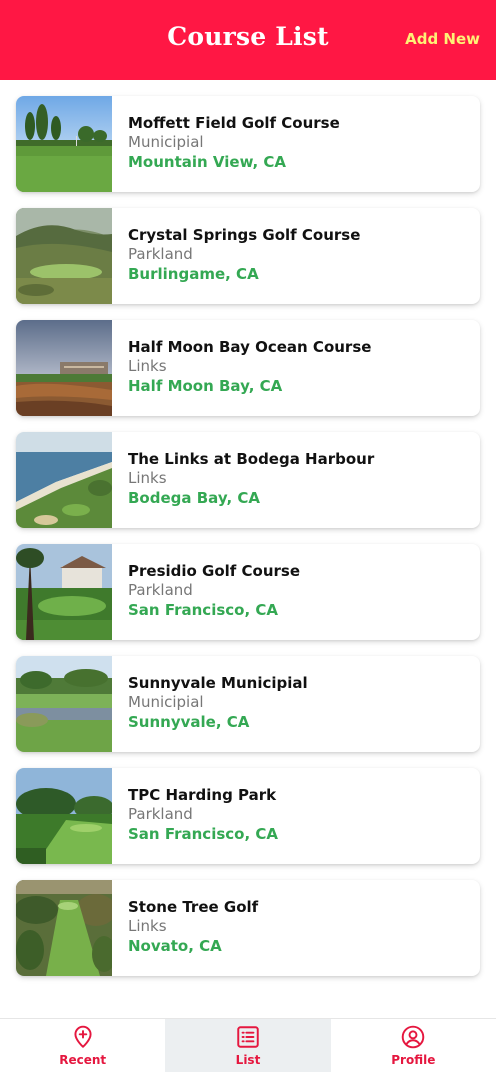 Image resolution: width=496 pixels, height=1072 pixels. I want to click on course-card: Stone Tree Golf Links Novato, CA, so click(248, 928).